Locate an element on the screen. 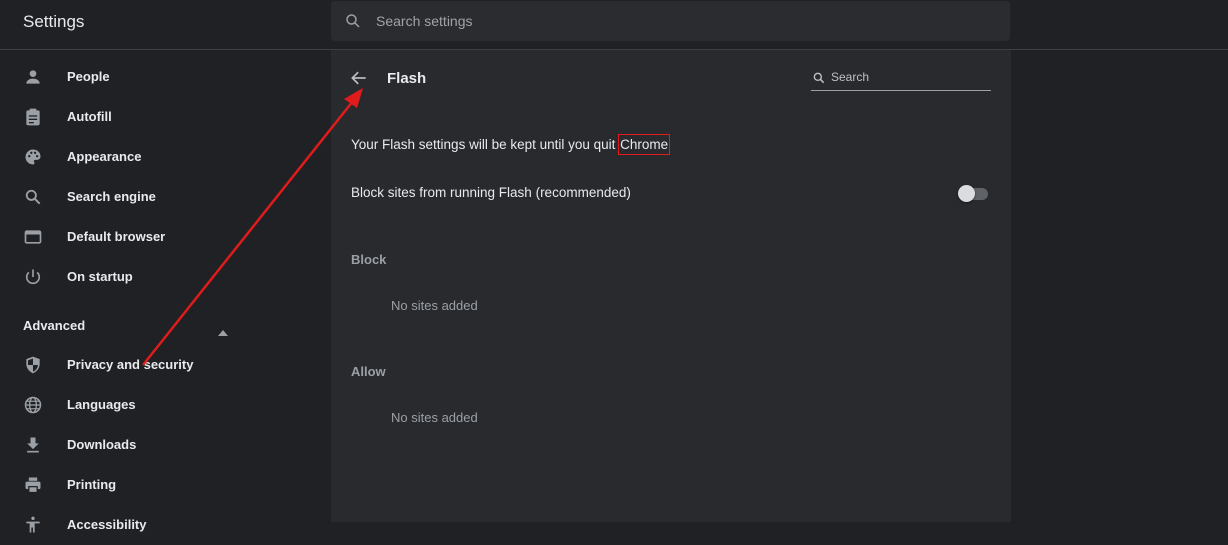  flash-search-input: Search is located at coordinates (901, 79).